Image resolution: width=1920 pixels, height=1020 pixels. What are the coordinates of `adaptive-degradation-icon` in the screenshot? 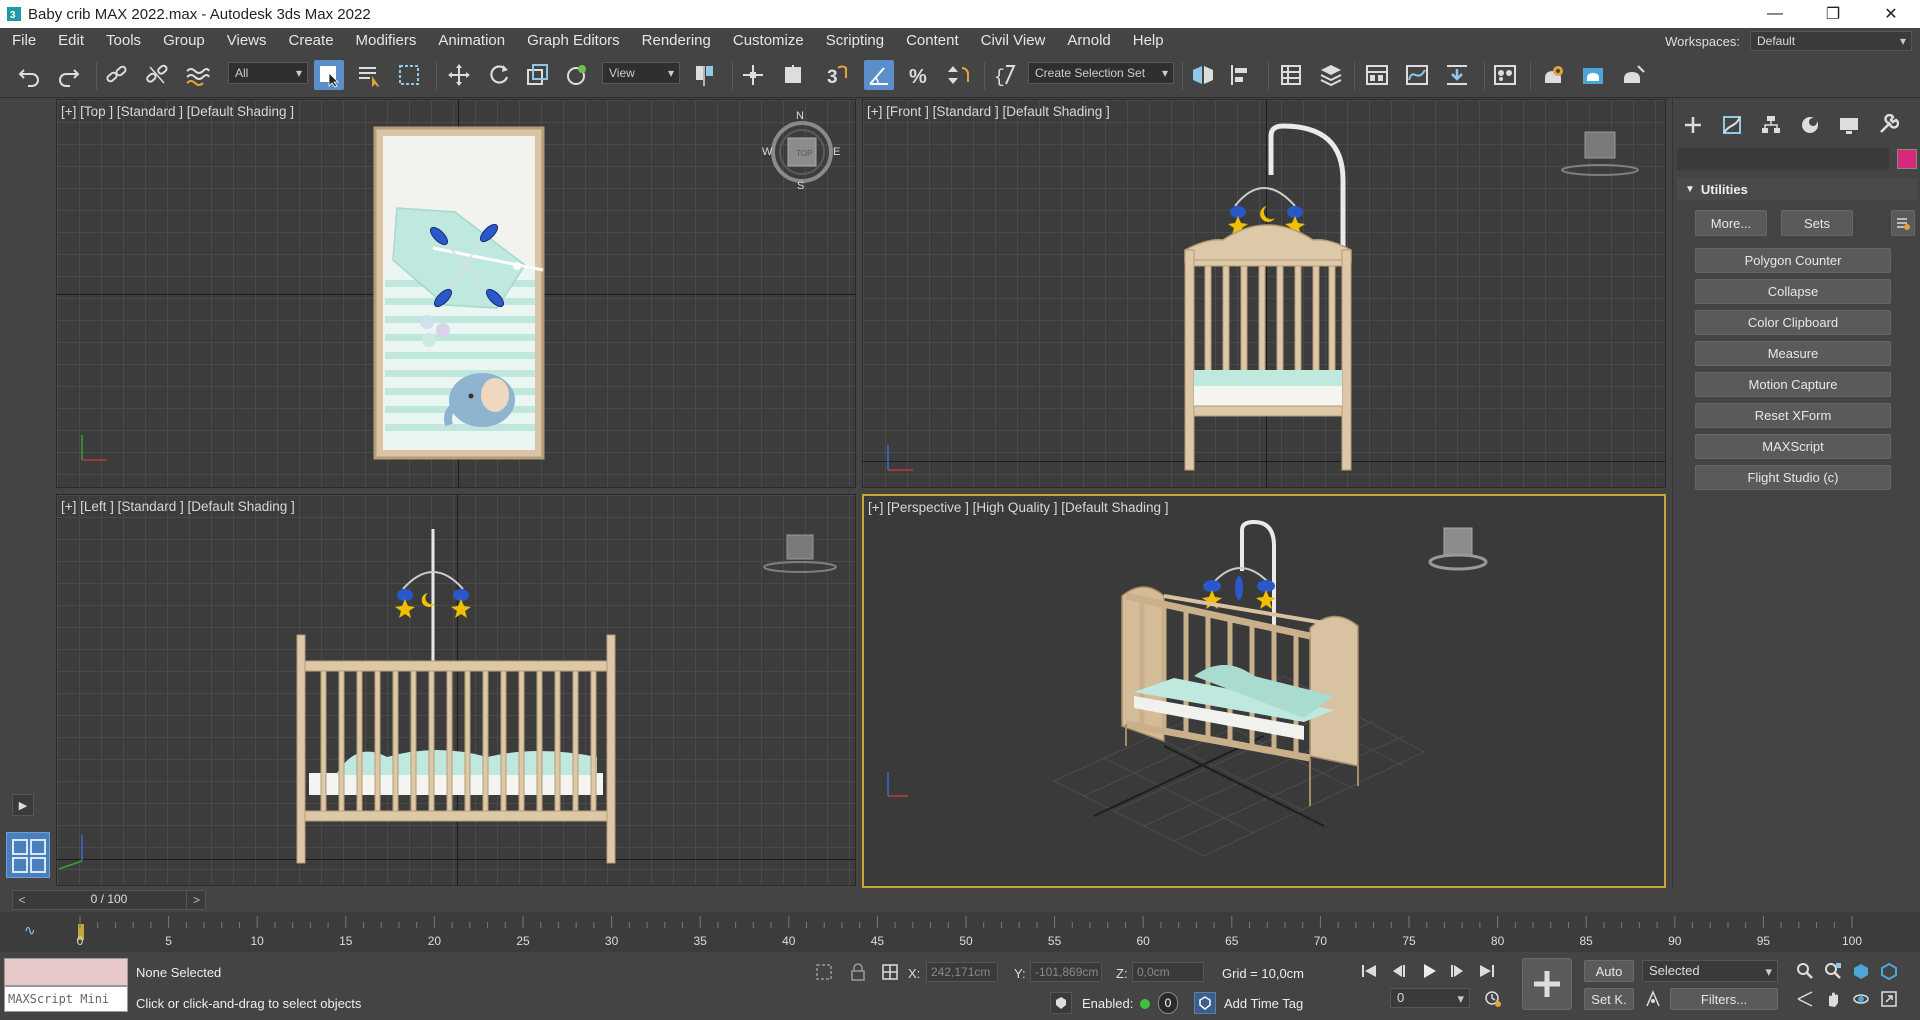 It's located at (1061, 1003).